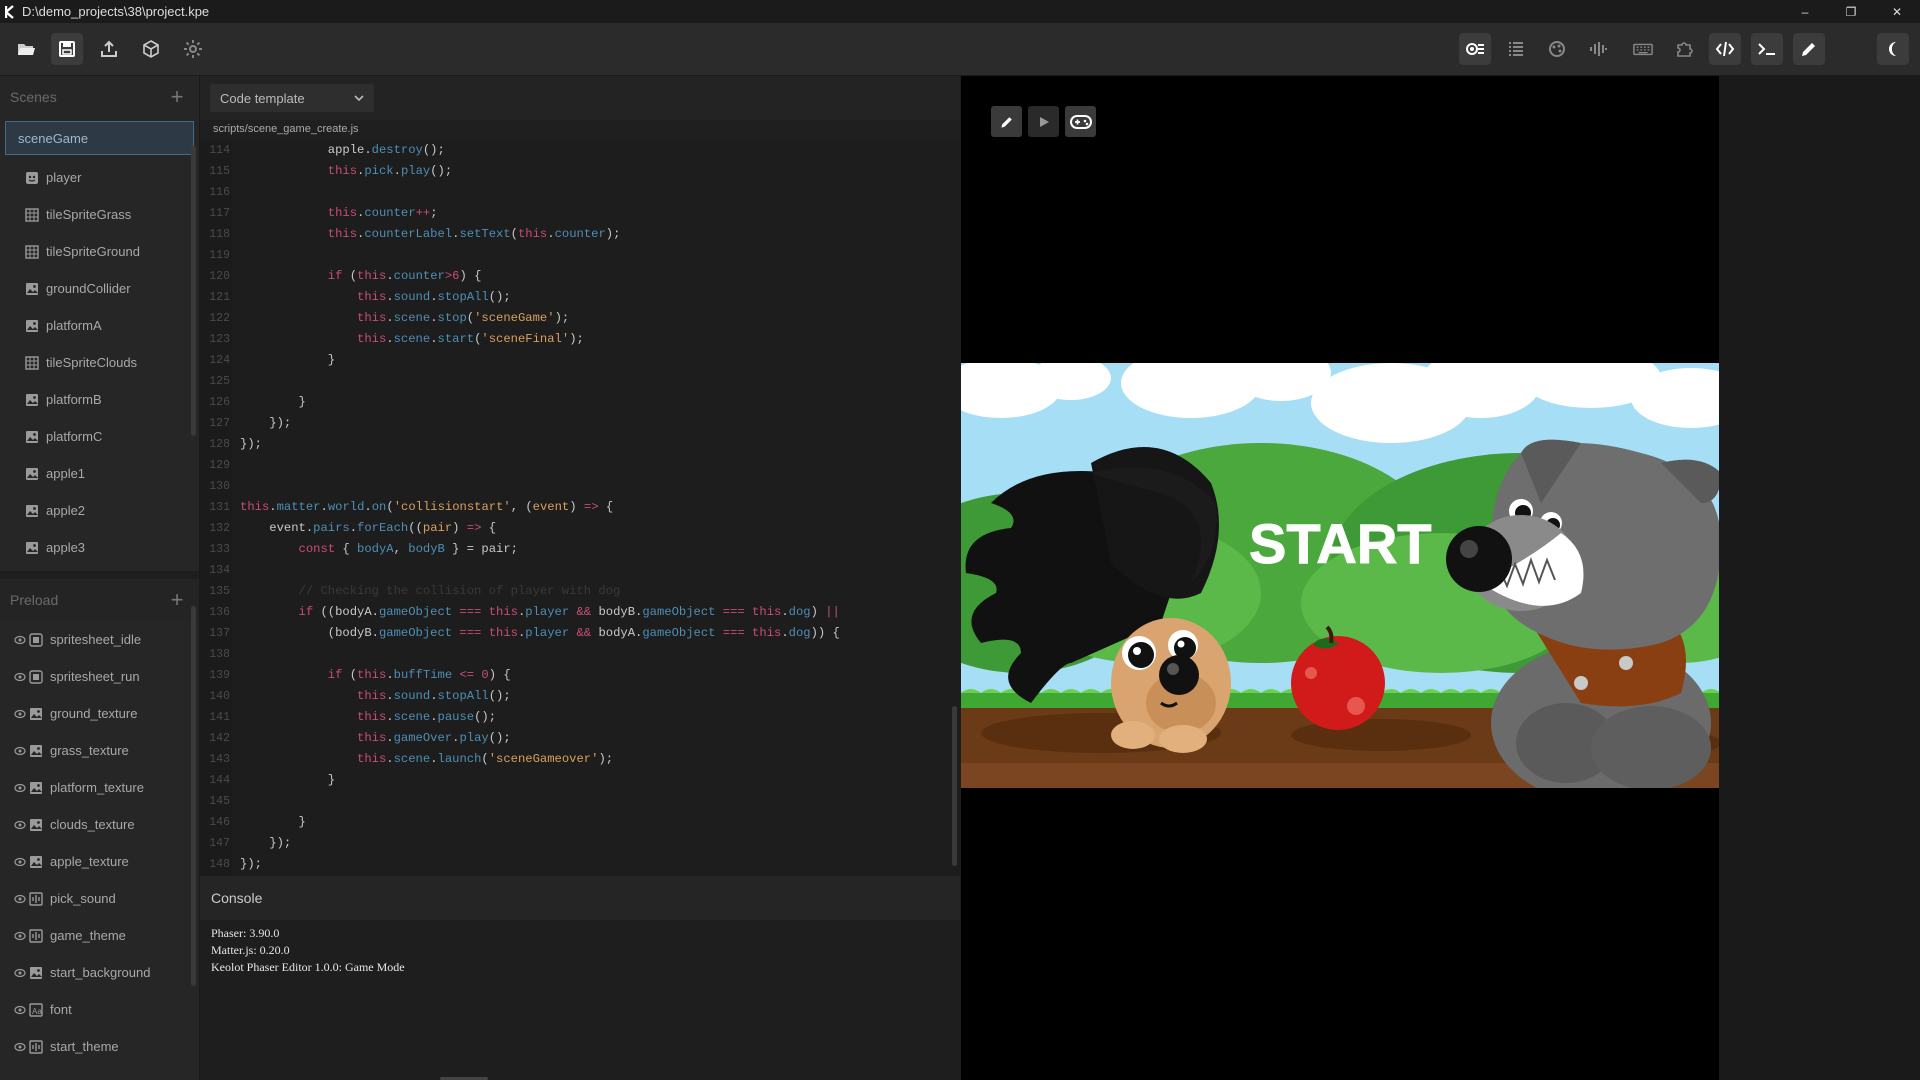 The width and height of the screenshot is (1920, 1080). I want to click on scene-object-platformC: platformC, so click(99, 436).